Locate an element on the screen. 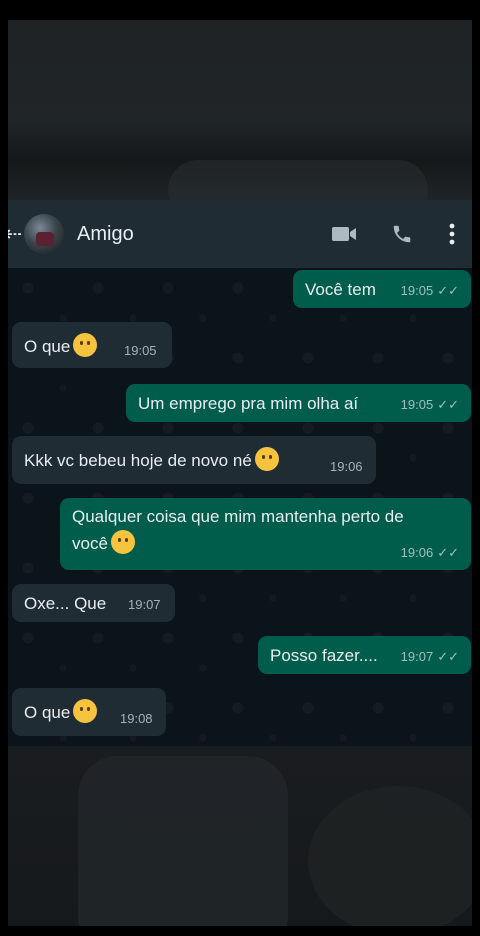 This screenshot has width=480, height=936. more-vert-icon is located at coordinates (452, 234).